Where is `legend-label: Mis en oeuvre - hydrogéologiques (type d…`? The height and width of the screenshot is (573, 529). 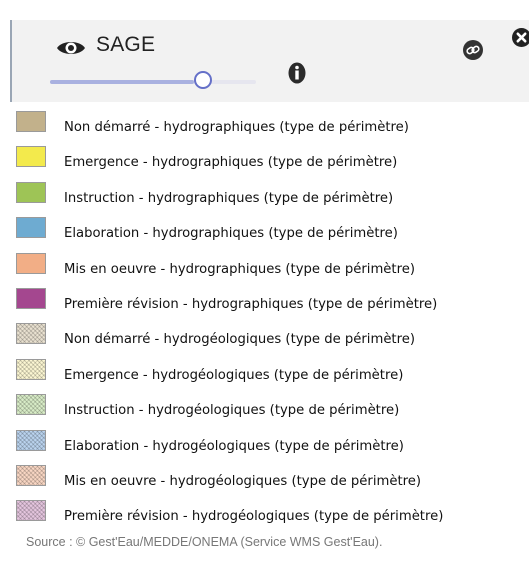 legend-label: Mis en oeuvre - hydrogéologiques (type d… is located at coordinates (243, 481).